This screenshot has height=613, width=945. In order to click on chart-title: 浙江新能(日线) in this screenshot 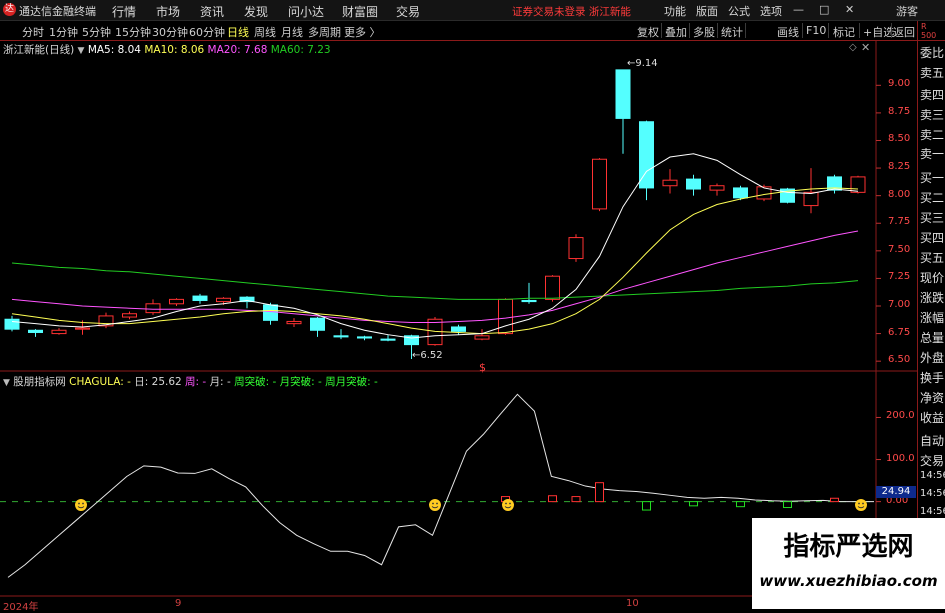, I will do `click(38, 50)`.